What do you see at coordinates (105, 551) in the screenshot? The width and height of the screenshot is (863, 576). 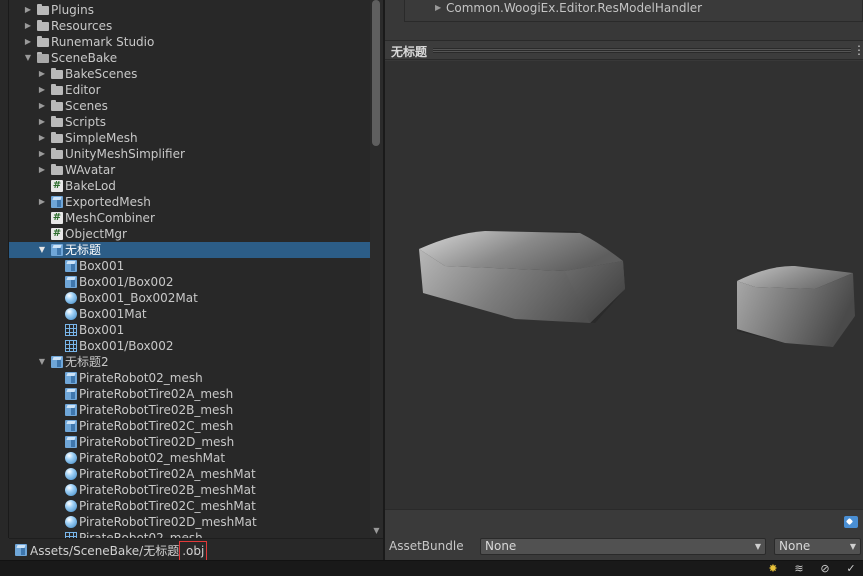 I see `asset-path-text: Assets/SceneBake/无标题` at bounding box center [105, 551].